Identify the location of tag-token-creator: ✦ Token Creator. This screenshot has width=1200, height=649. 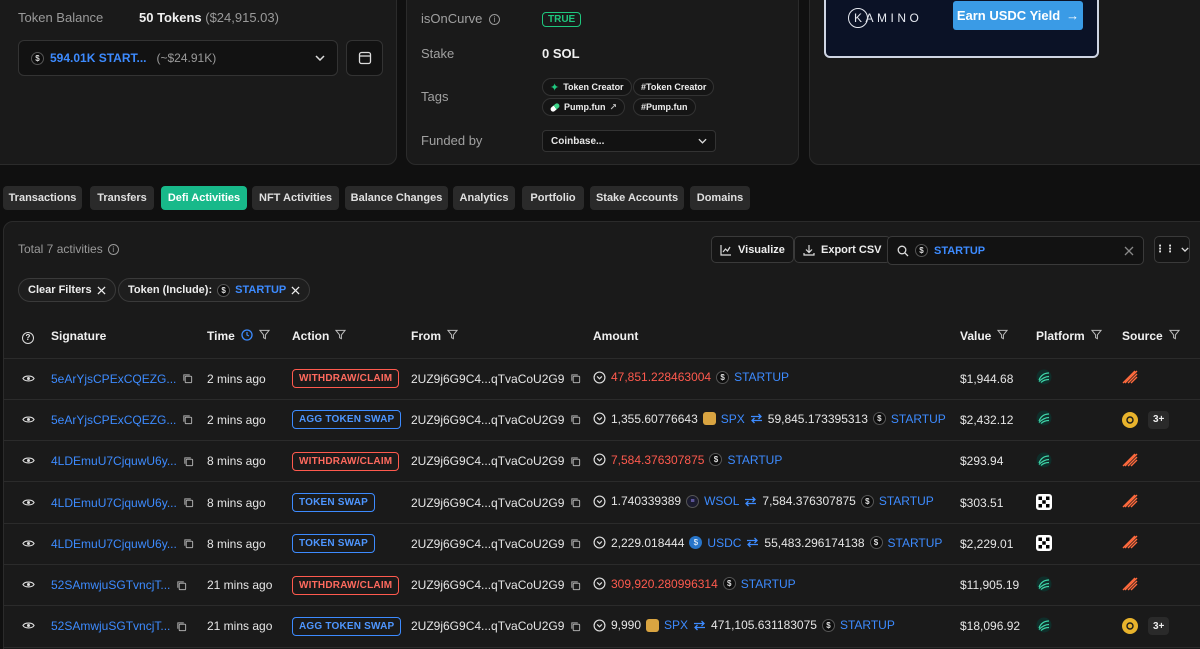
(587, 87).